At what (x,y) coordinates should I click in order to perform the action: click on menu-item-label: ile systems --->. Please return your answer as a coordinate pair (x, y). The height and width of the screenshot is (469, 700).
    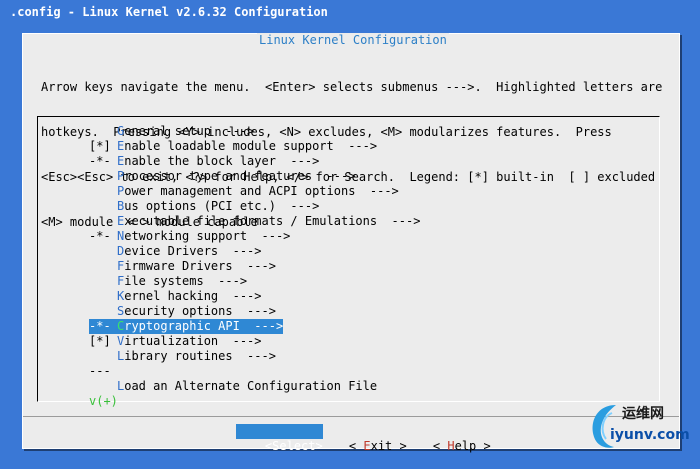
    Looking at the image, I should click on (186, 281).